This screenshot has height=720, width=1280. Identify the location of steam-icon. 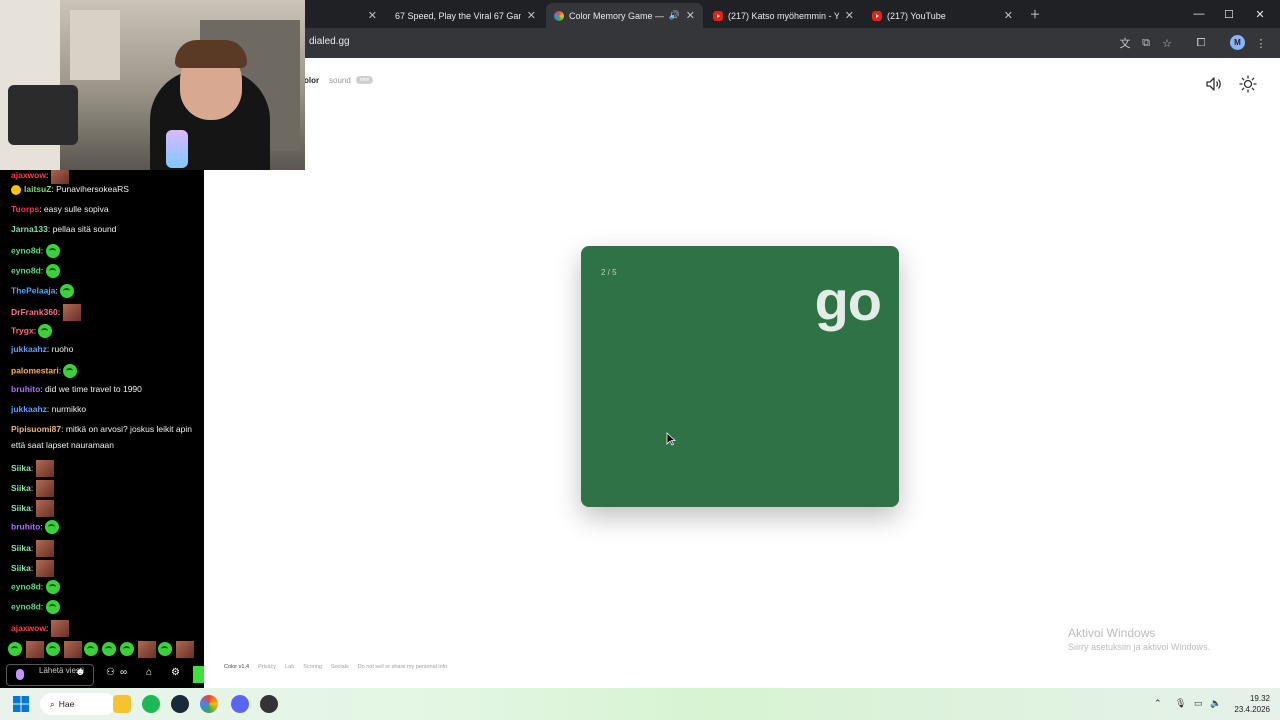
(180, 704).